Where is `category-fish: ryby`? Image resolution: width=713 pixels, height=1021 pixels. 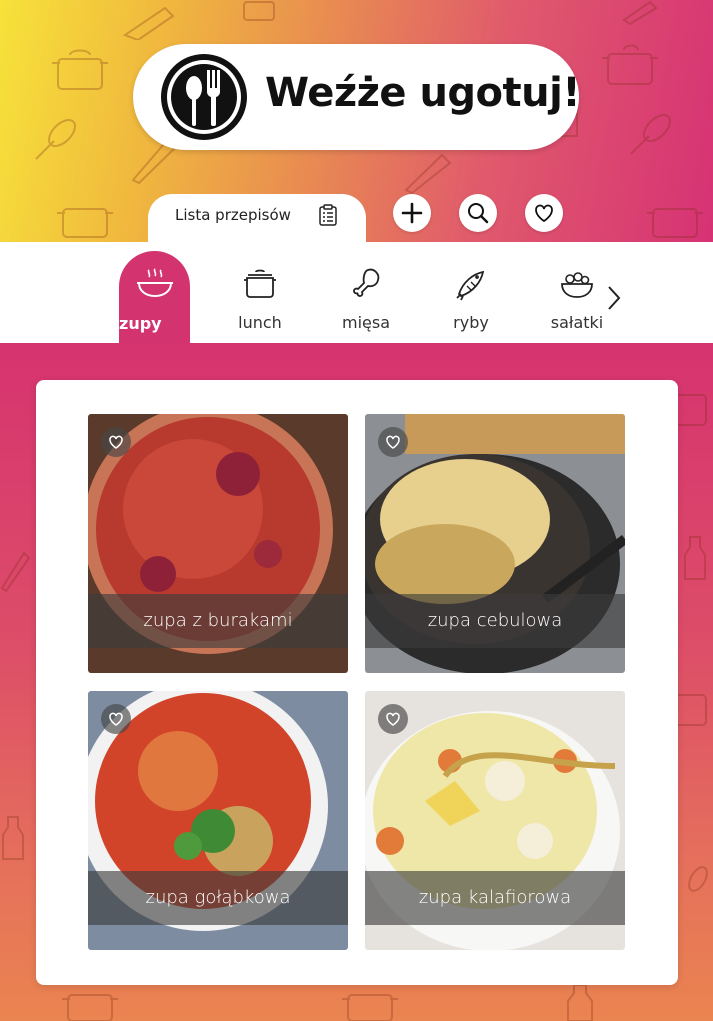 category-fish: ryby is located at coordinates (471, 292).